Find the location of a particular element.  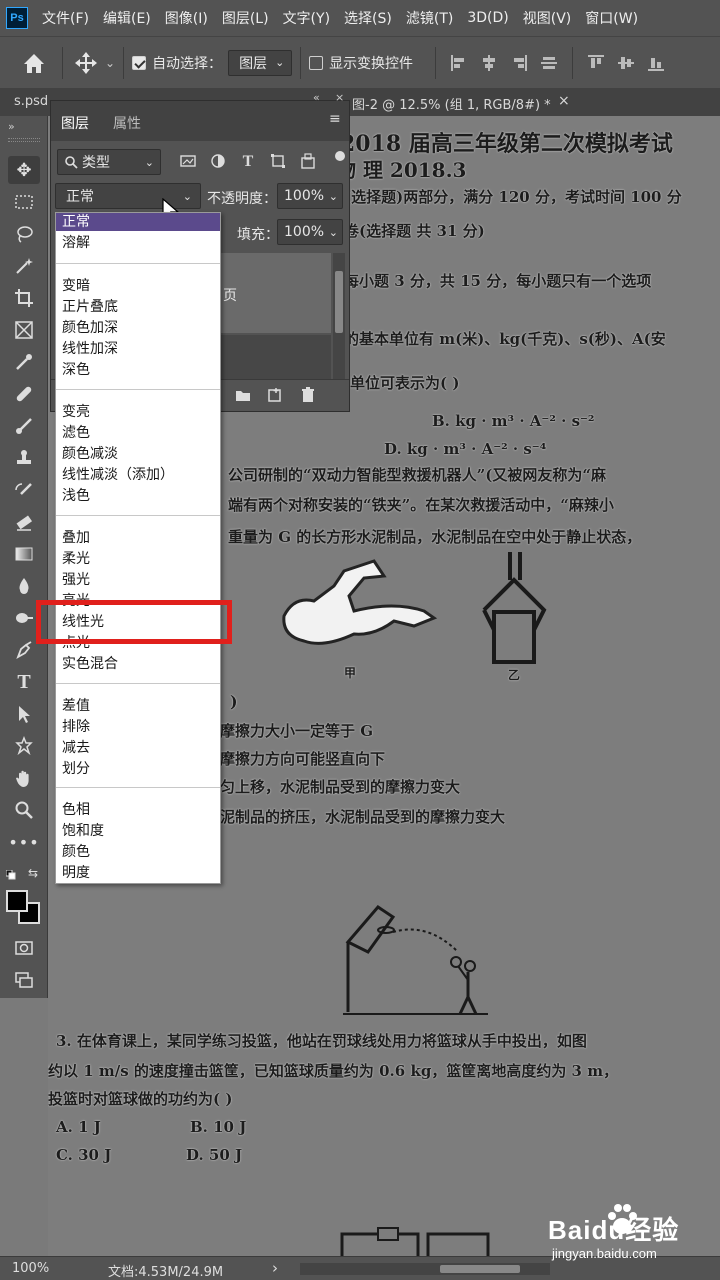

blend-option-hard-light: 强光 is located at coordinates (76, 580).